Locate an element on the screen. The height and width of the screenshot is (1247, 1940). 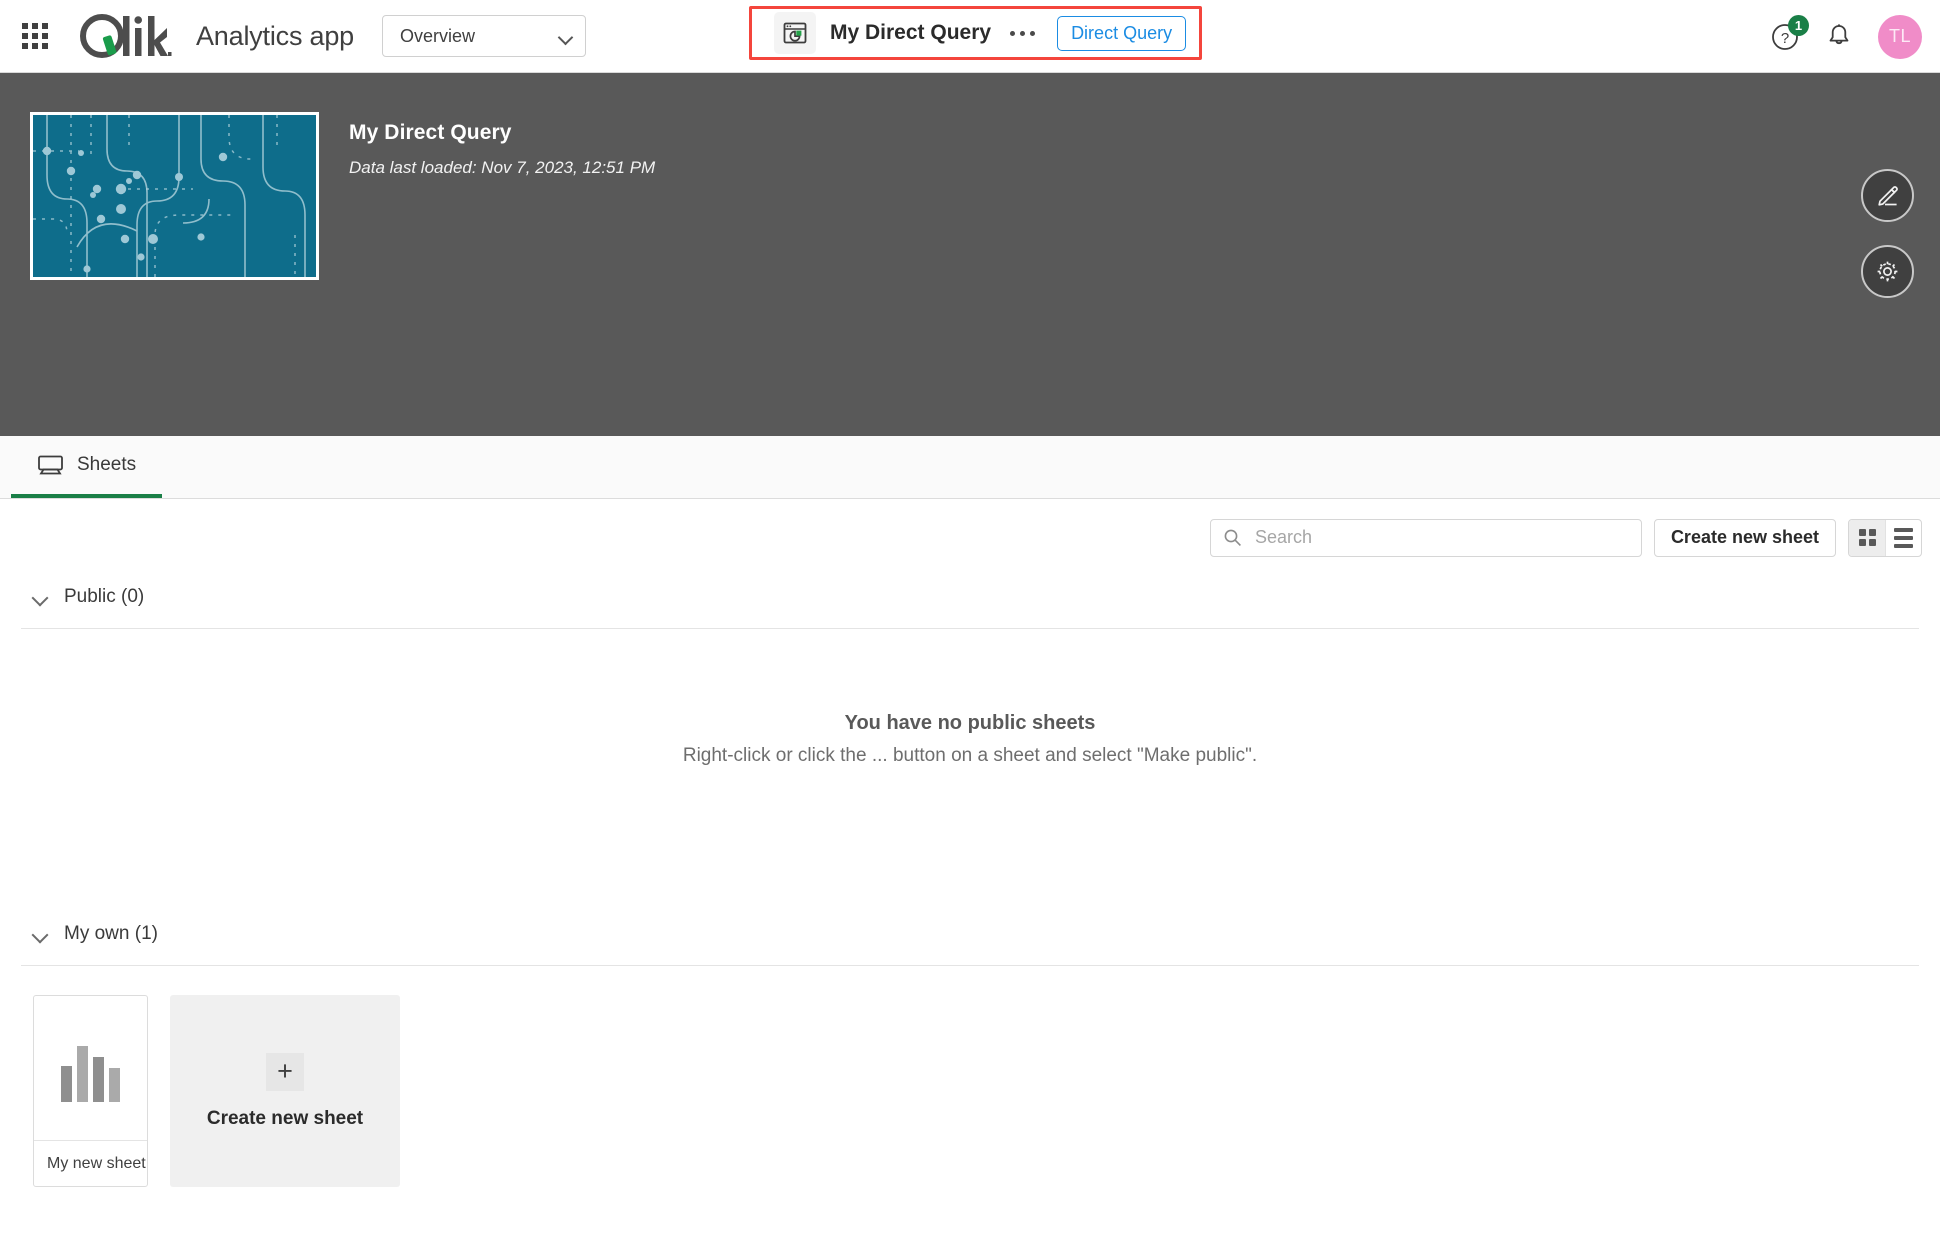
app-thumbnail-network-pattern is located at coordinates (174, 196).